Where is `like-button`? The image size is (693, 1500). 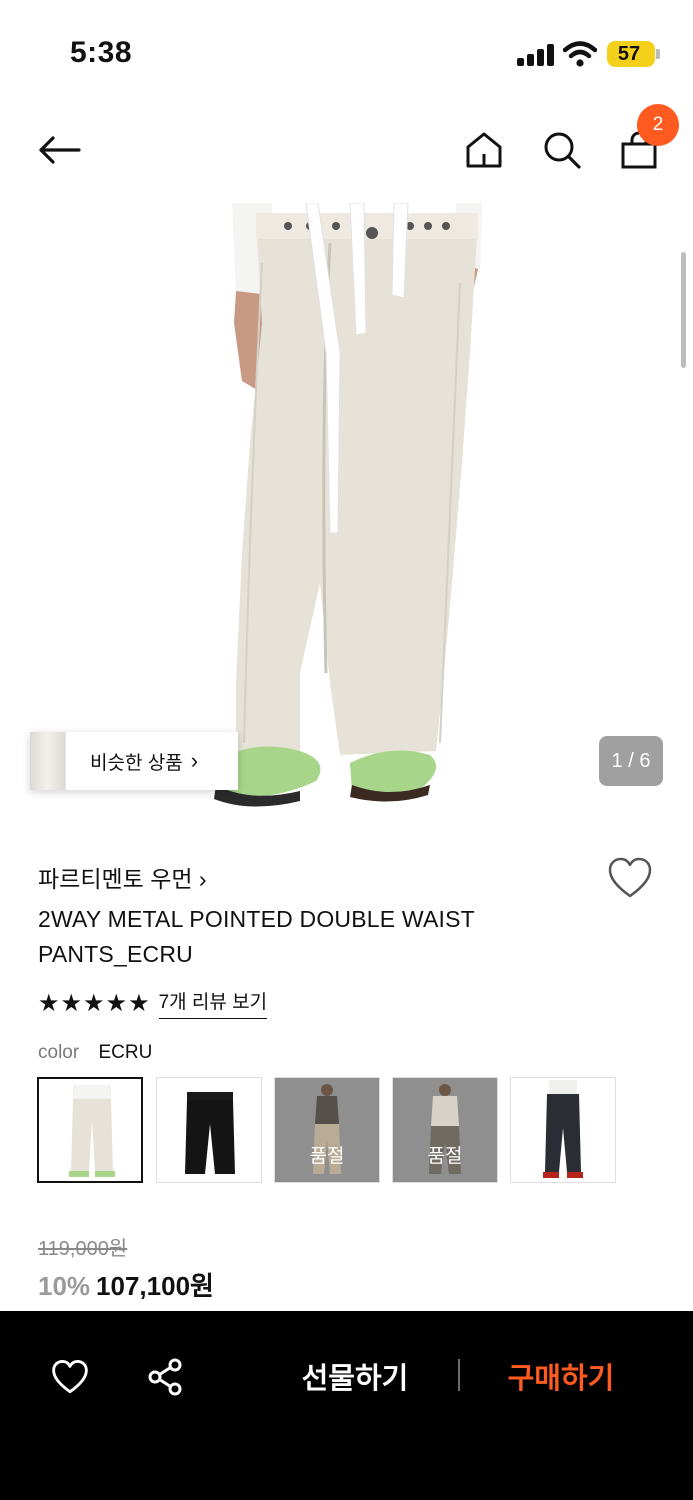
like-button is located at coordinates (70, 1377).